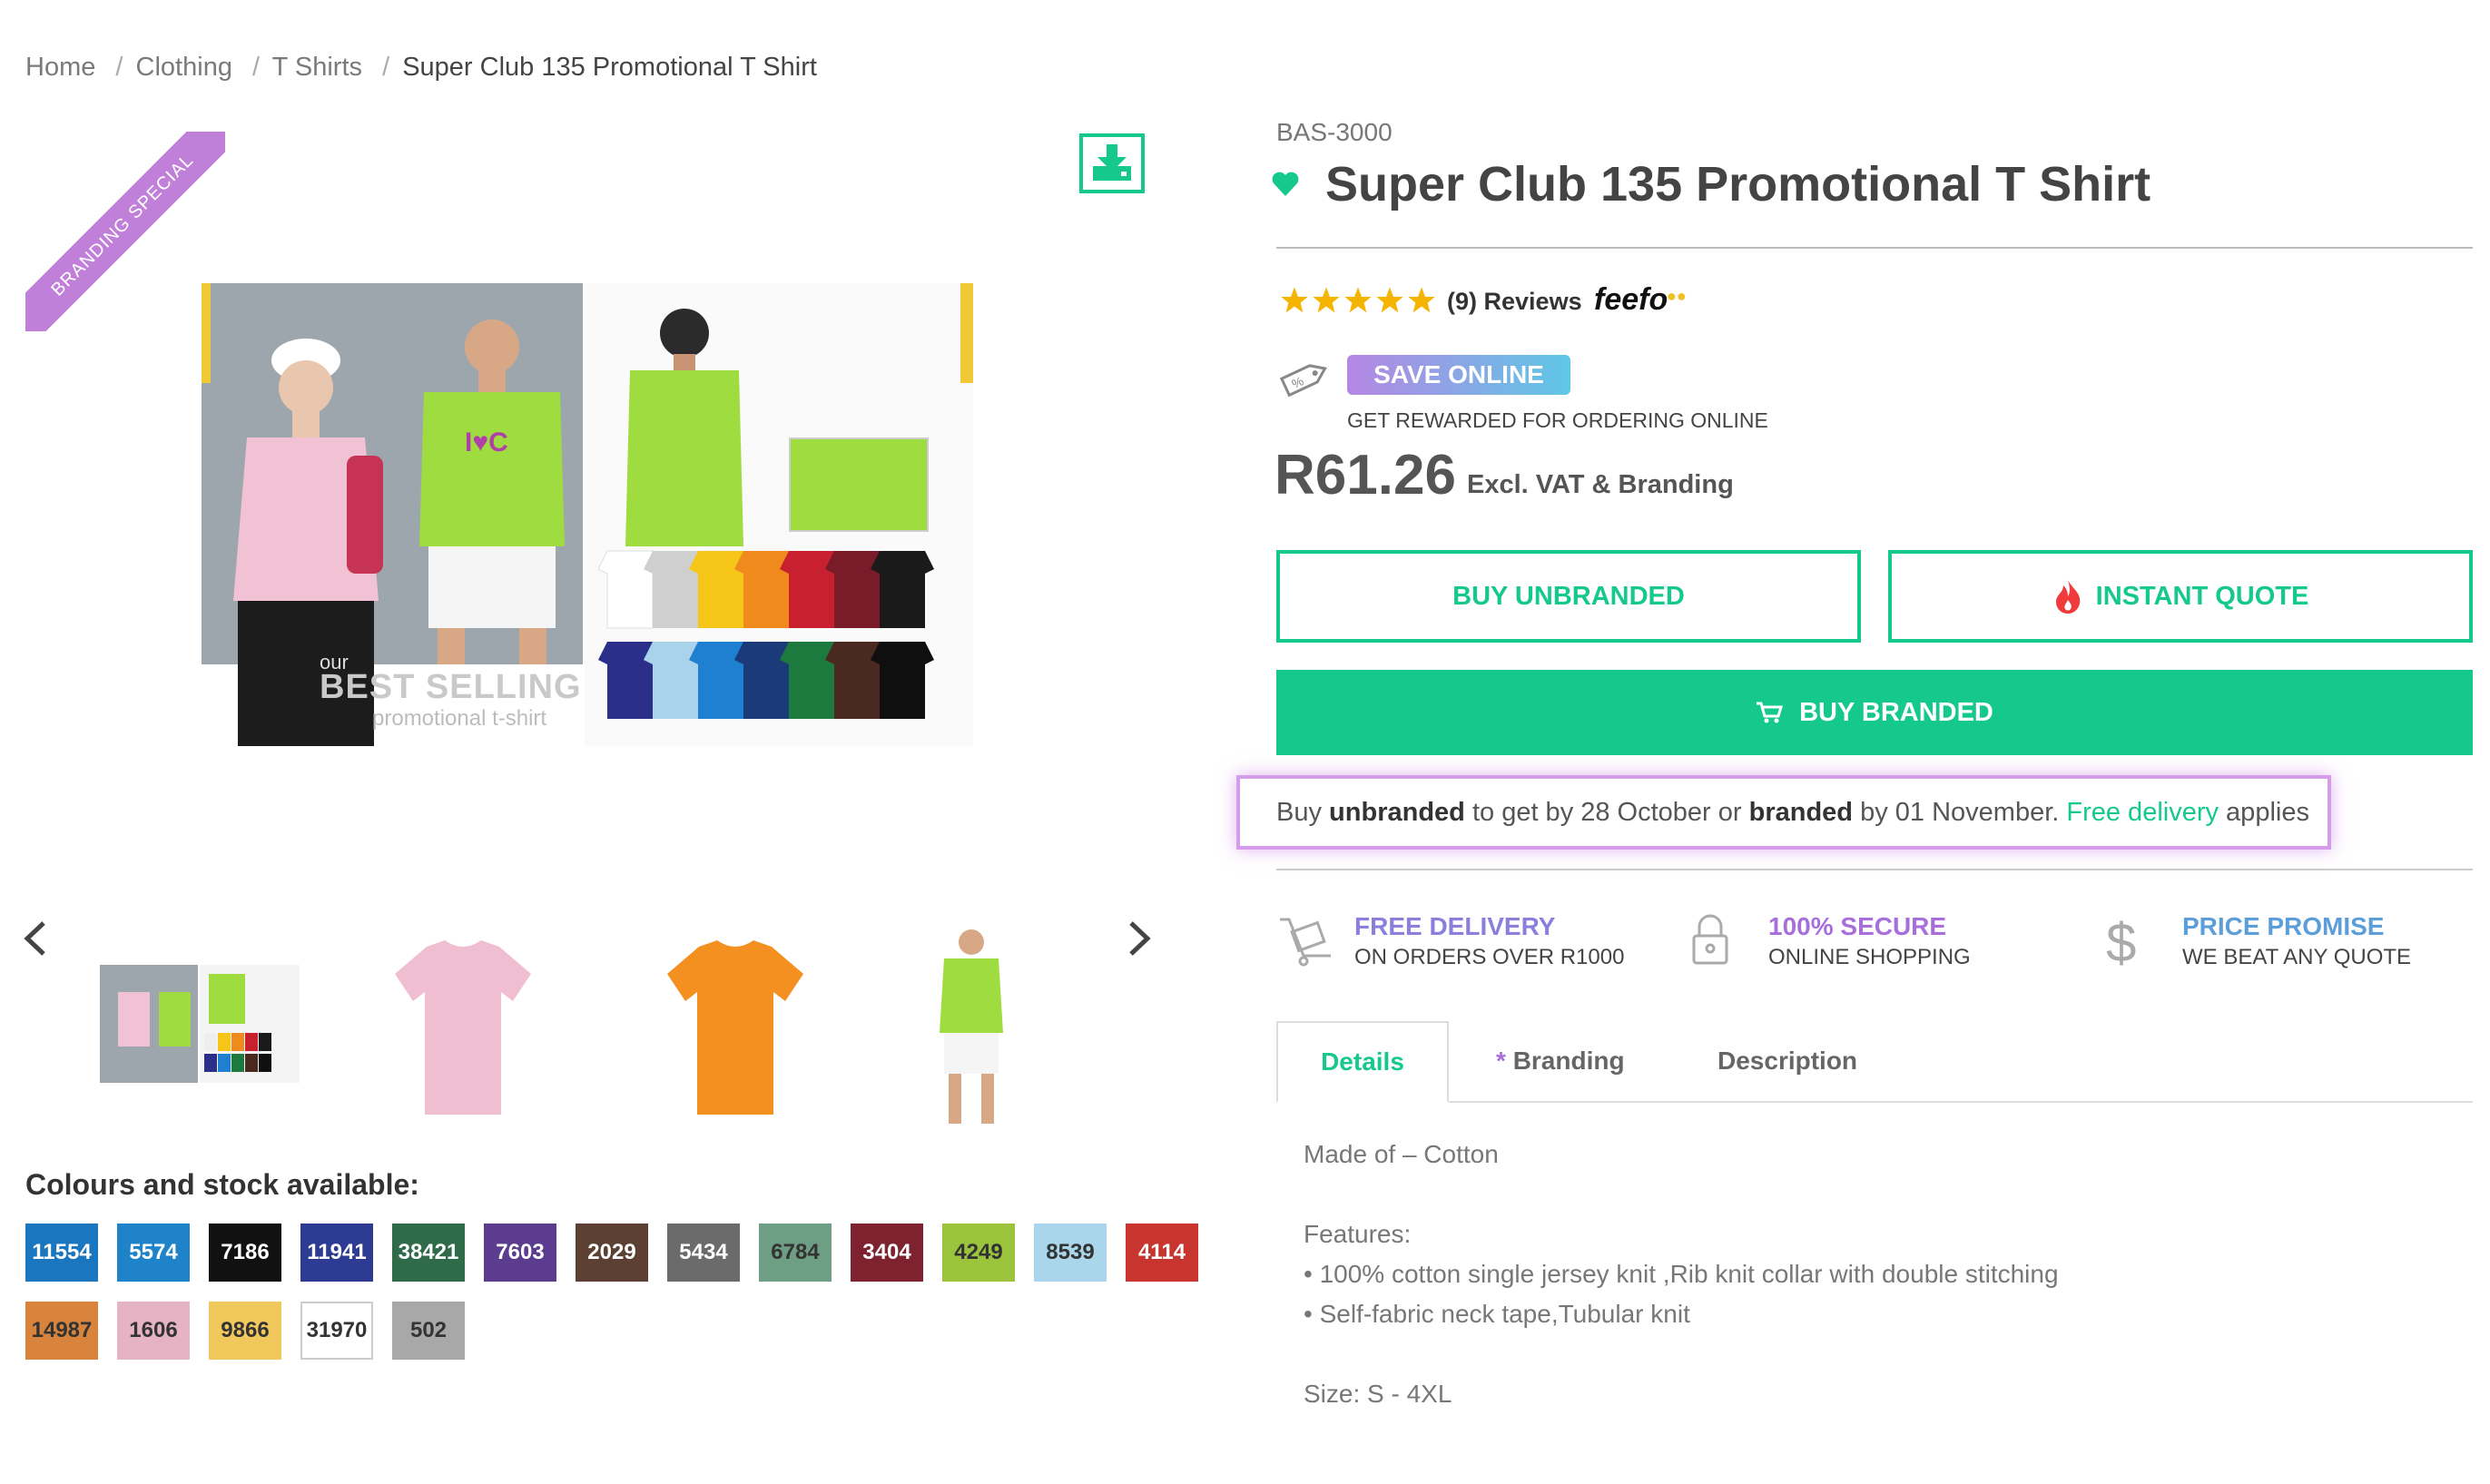 This screenshot has width=2490, height=1484. Describe the element at coordinates (2264, 812) in the screenshot. I see `delivery-text: applies` at that location.